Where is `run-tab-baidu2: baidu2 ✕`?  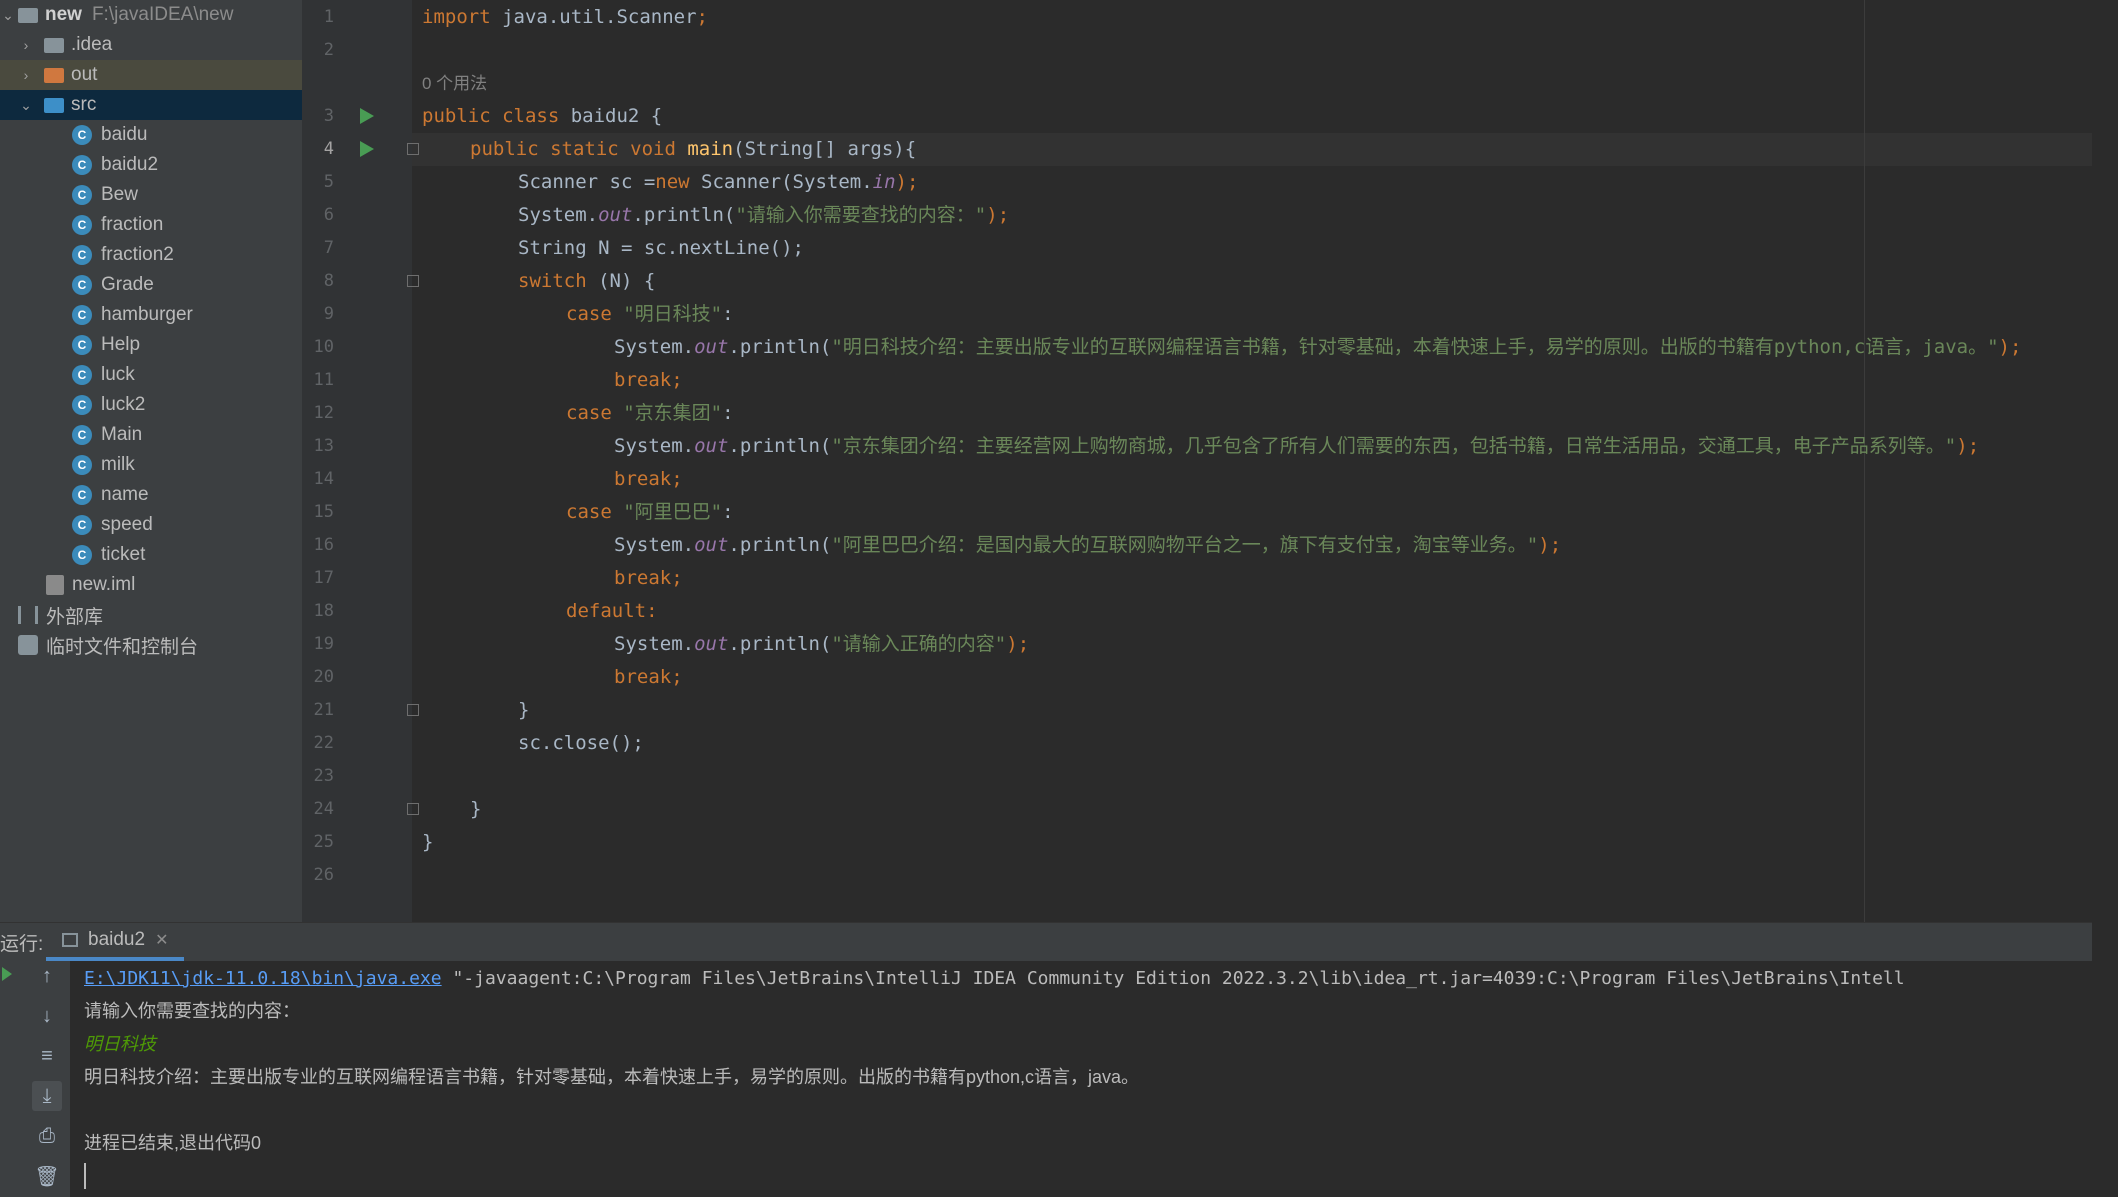
run-tab-baidu2: baidu2 ✕ is located at coordinates (115, 942).